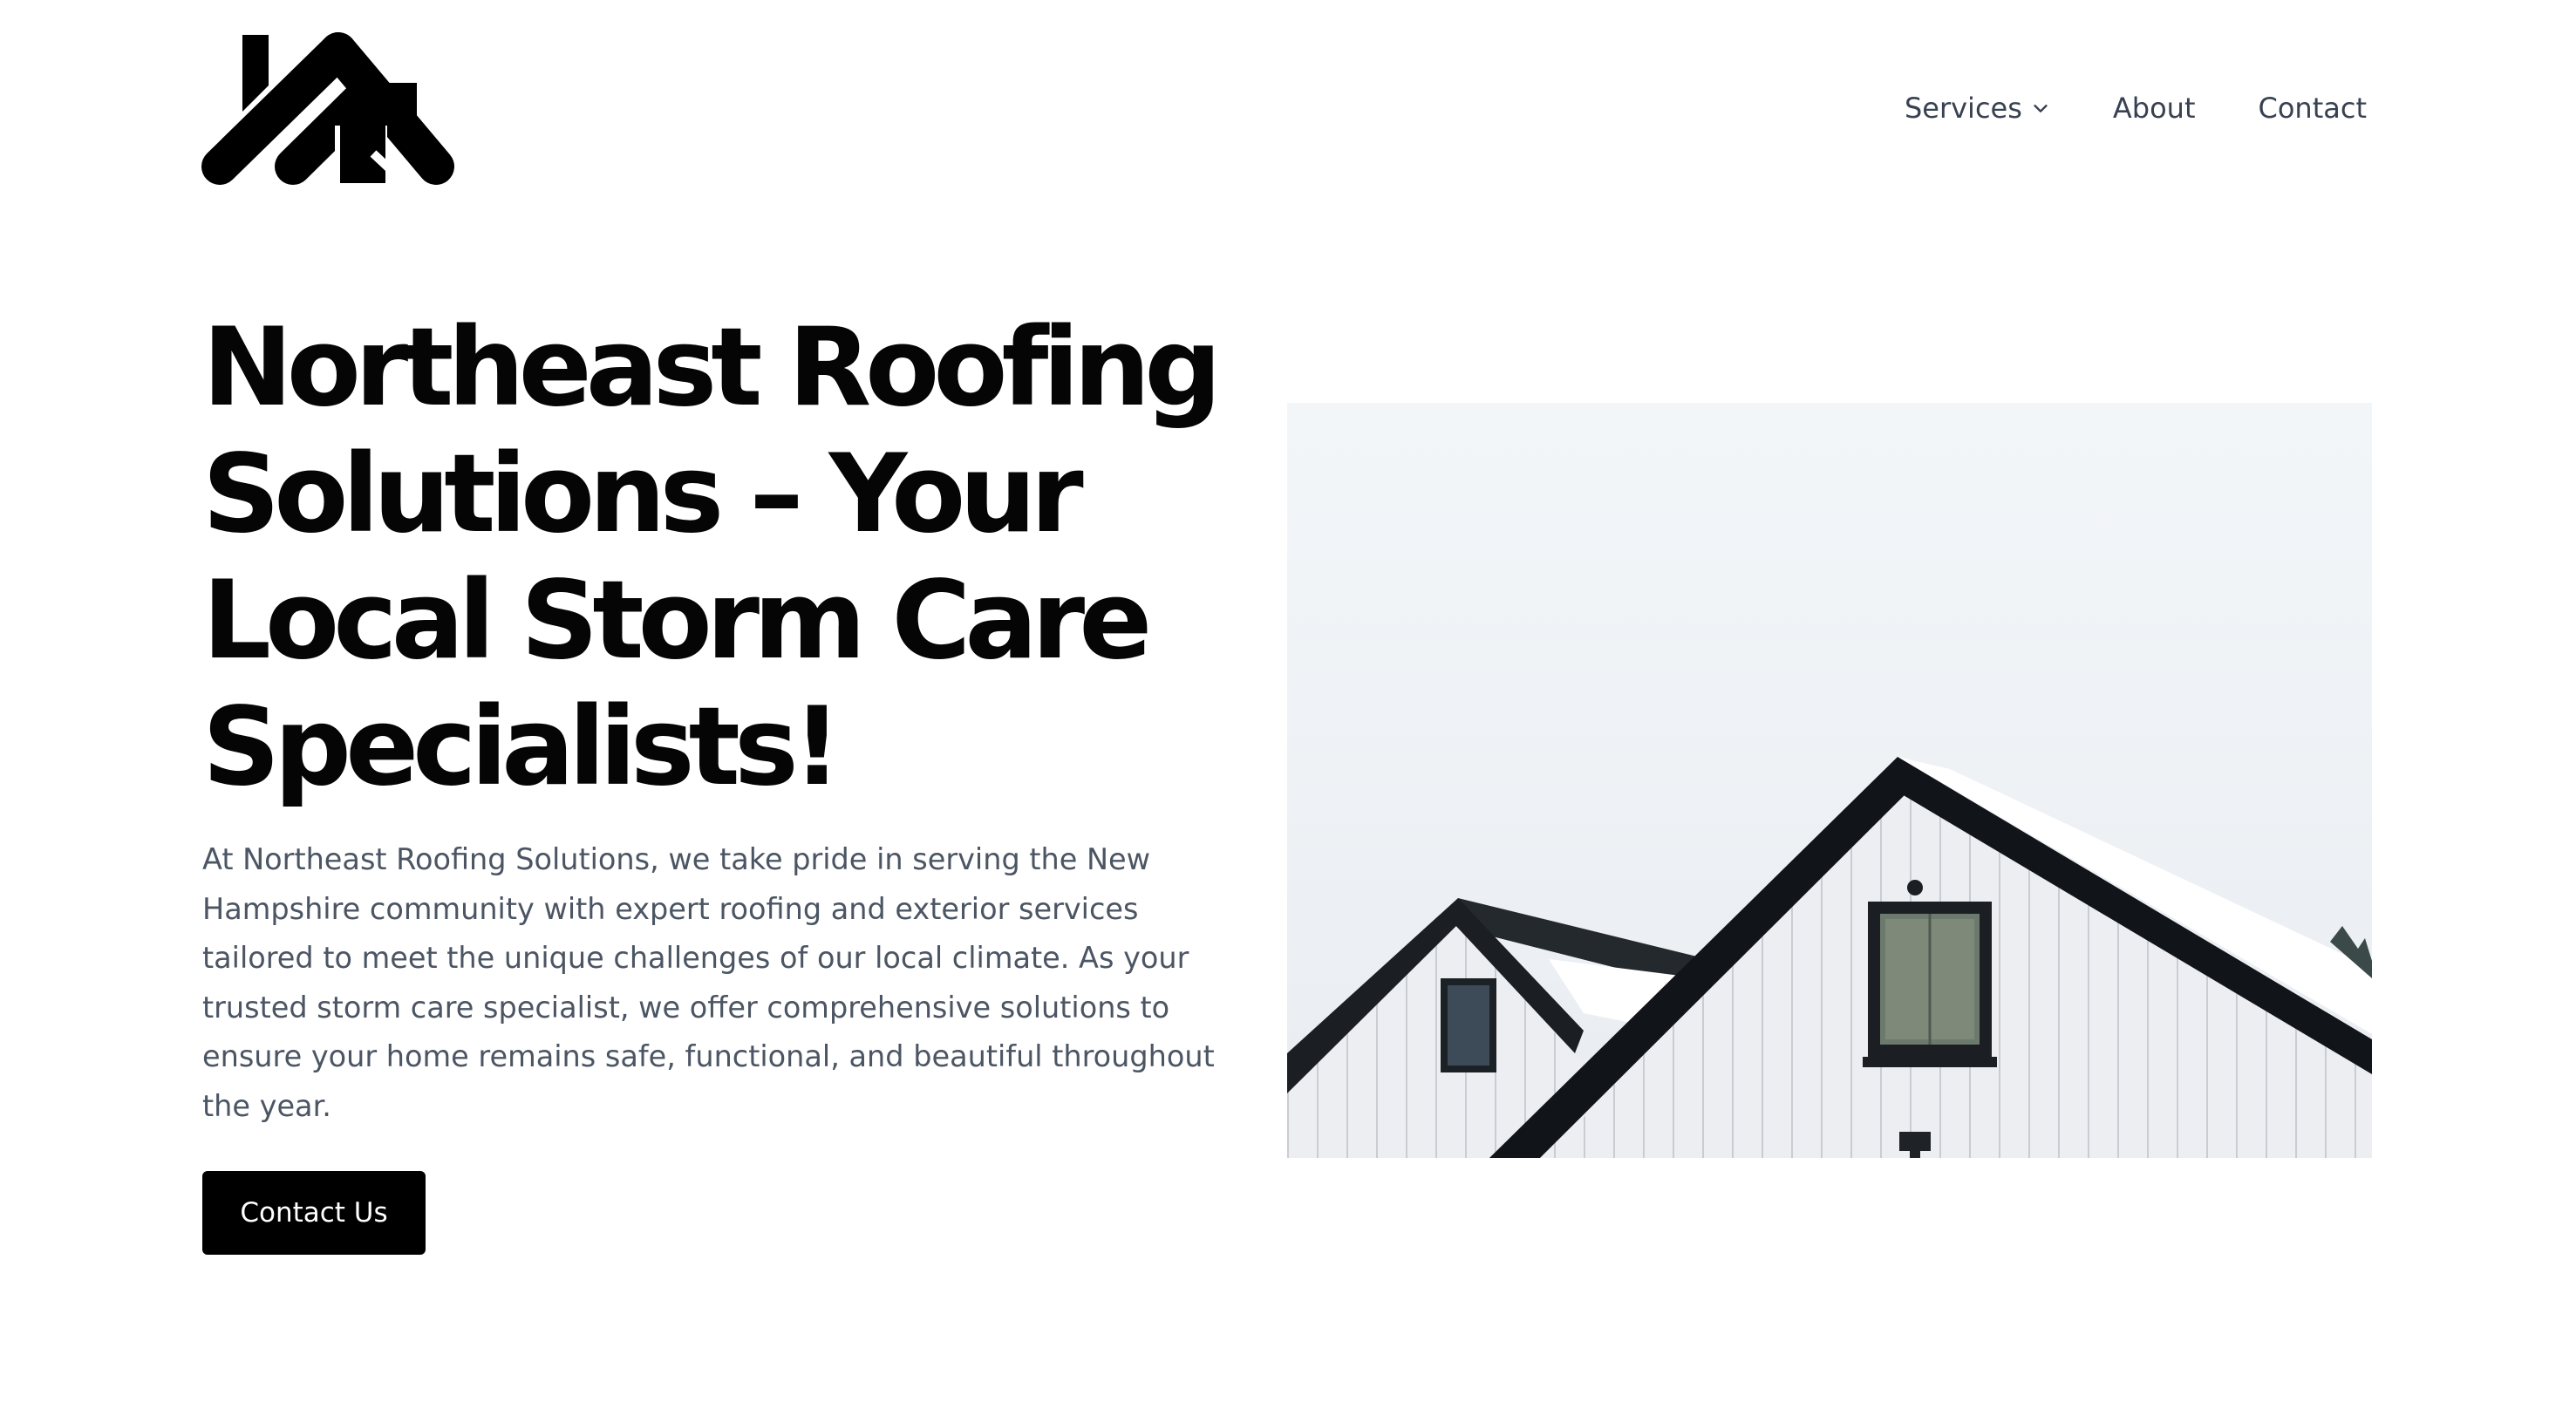 Image resolution: width=2576 pixels, height=1423 pixels. What do you see at coordinates (1963, 109) in the screenshot?
I see `nav-services-label: Services` at bounding box center [1963, 109].